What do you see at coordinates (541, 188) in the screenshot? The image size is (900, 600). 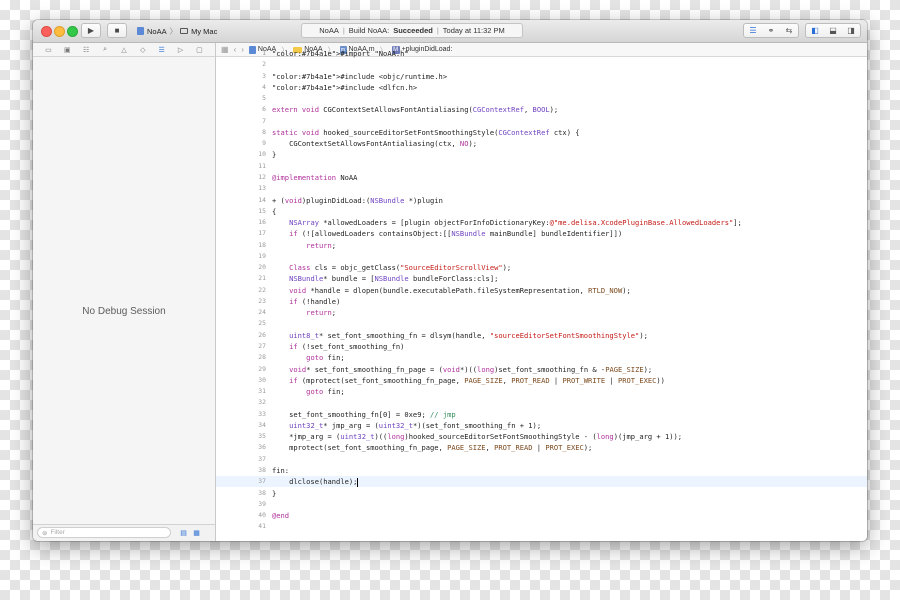 I see `code-line: 13` at bounding box center [541, 188].